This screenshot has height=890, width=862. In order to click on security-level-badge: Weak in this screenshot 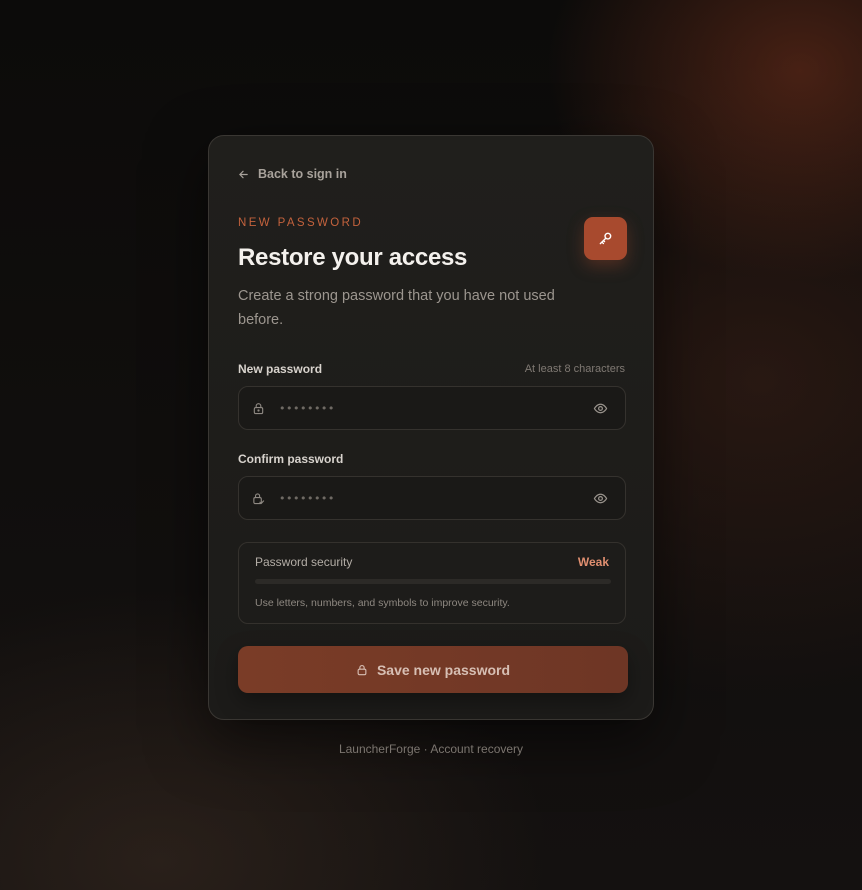, I will do `click(593, 562)`.